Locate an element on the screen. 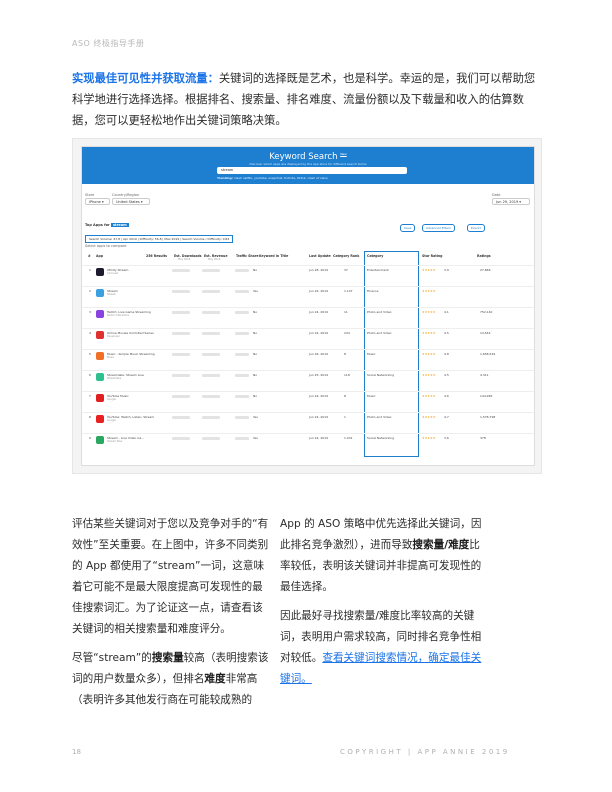 This screenshot has height=792, width=612. row-category: Finance is located at coordinates (373, 291).